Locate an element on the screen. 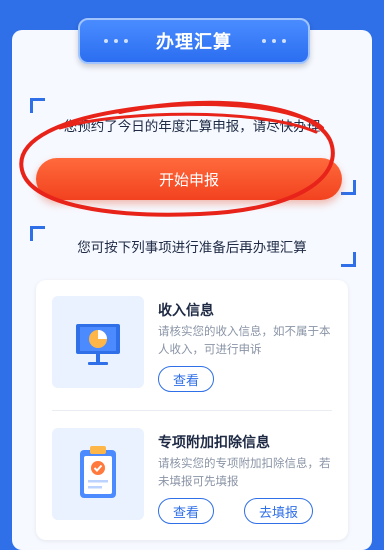 The width and height of the screenshot is (384, 550). special-deduction-title: 专项附加扣除信息 is located at coordinates (214, 443).